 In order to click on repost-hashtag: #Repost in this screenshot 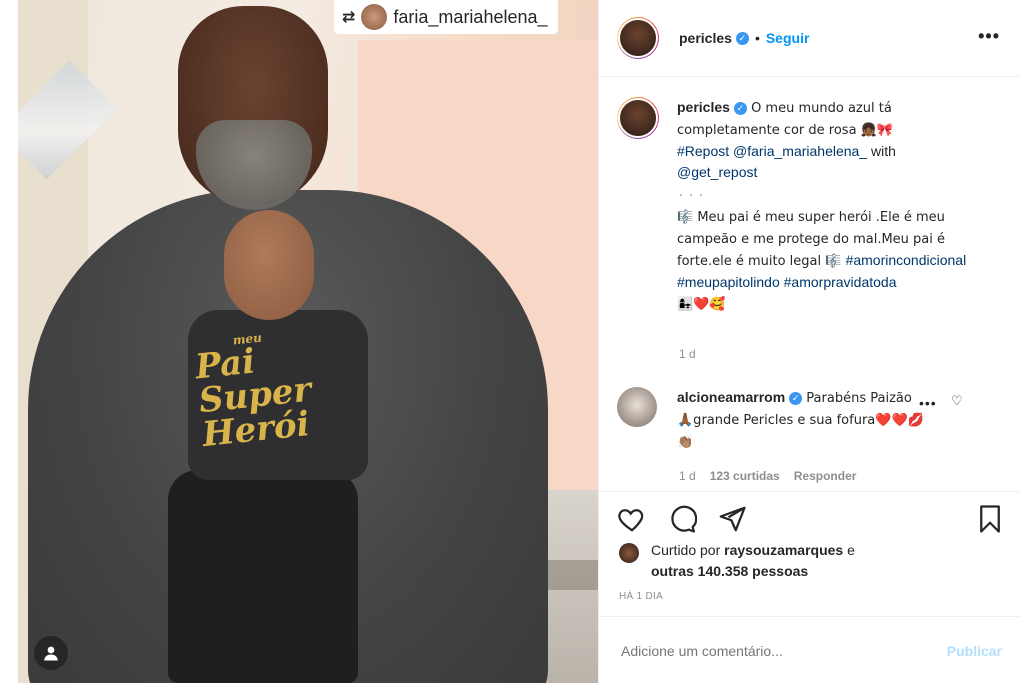, I will do `click(703, 151)`.